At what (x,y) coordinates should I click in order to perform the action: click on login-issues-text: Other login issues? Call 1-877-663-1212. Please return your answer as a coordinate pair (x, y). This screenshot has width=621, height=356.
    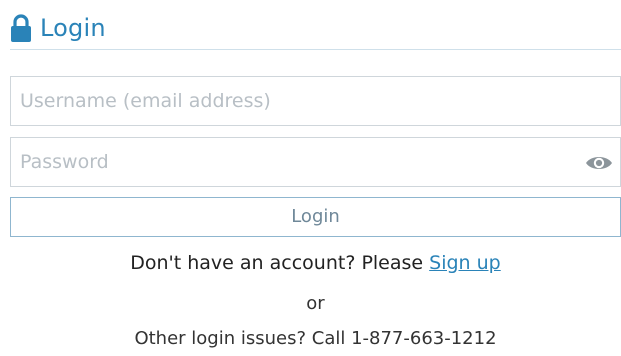
    Looking at the image, I should click on (315, 338).